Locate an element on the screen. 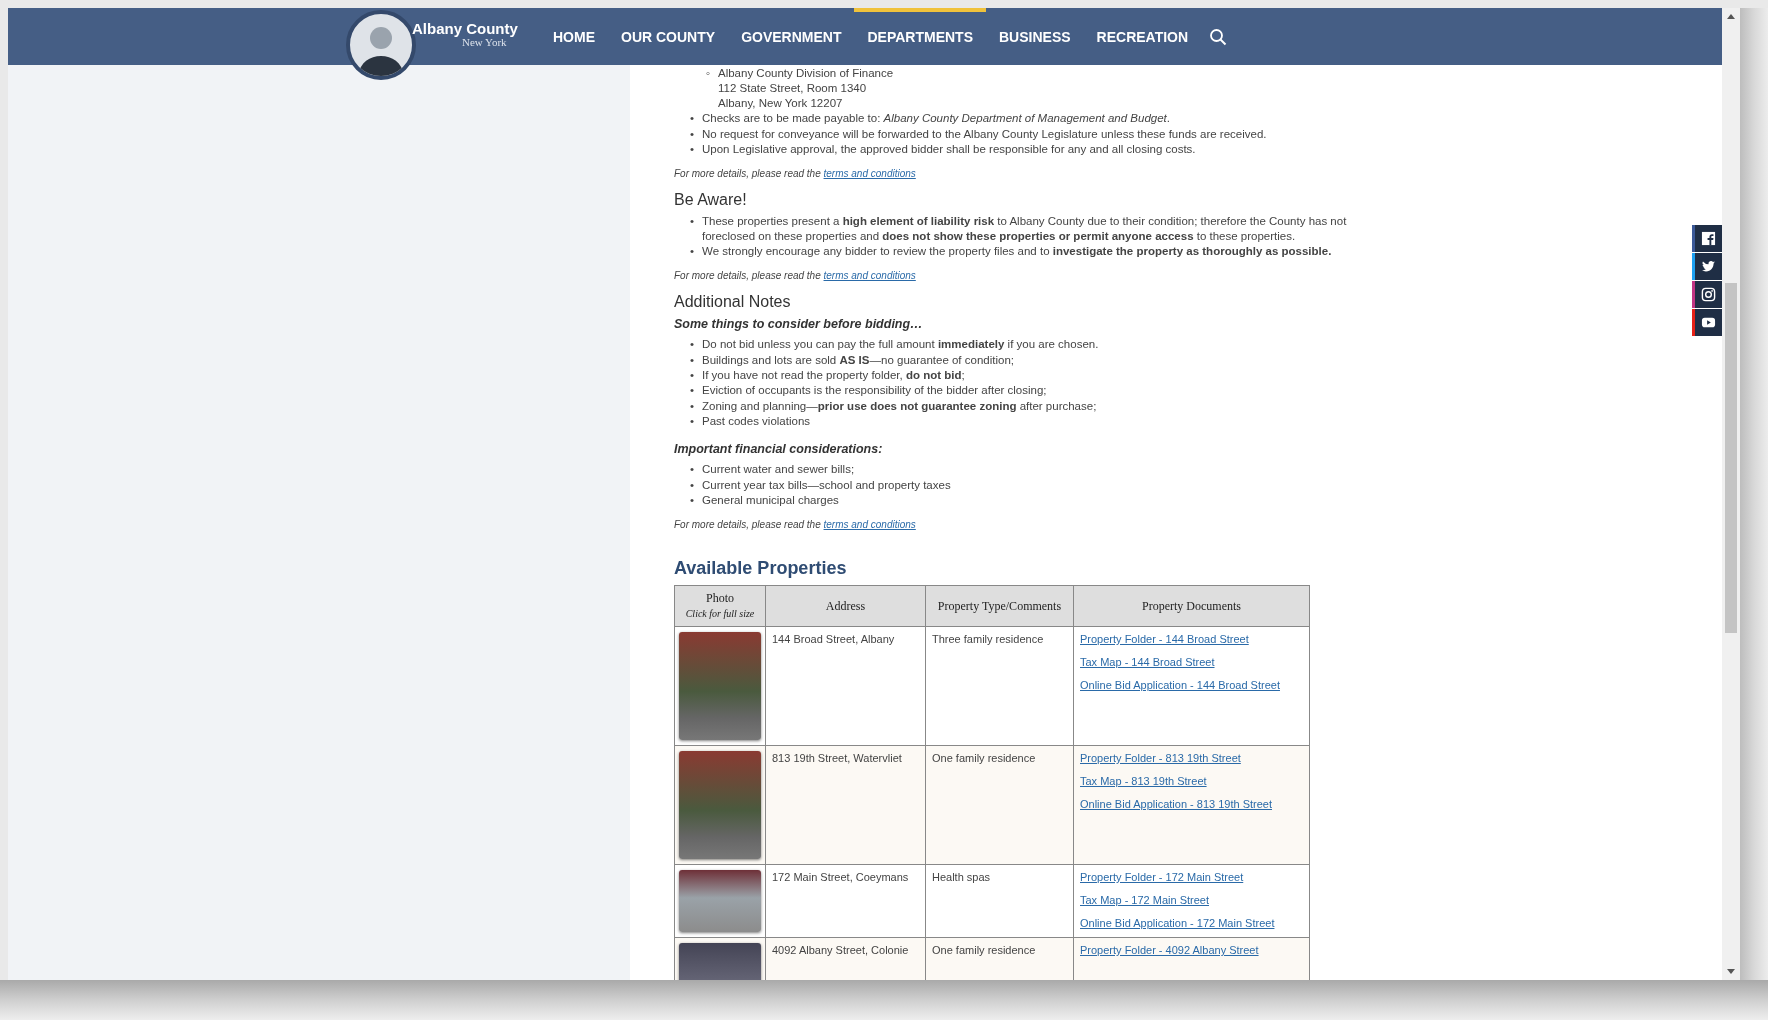  list-item: Do not bid unless you can pay the full amount immediately if you are chosen. is located at coordinates (901, 345).